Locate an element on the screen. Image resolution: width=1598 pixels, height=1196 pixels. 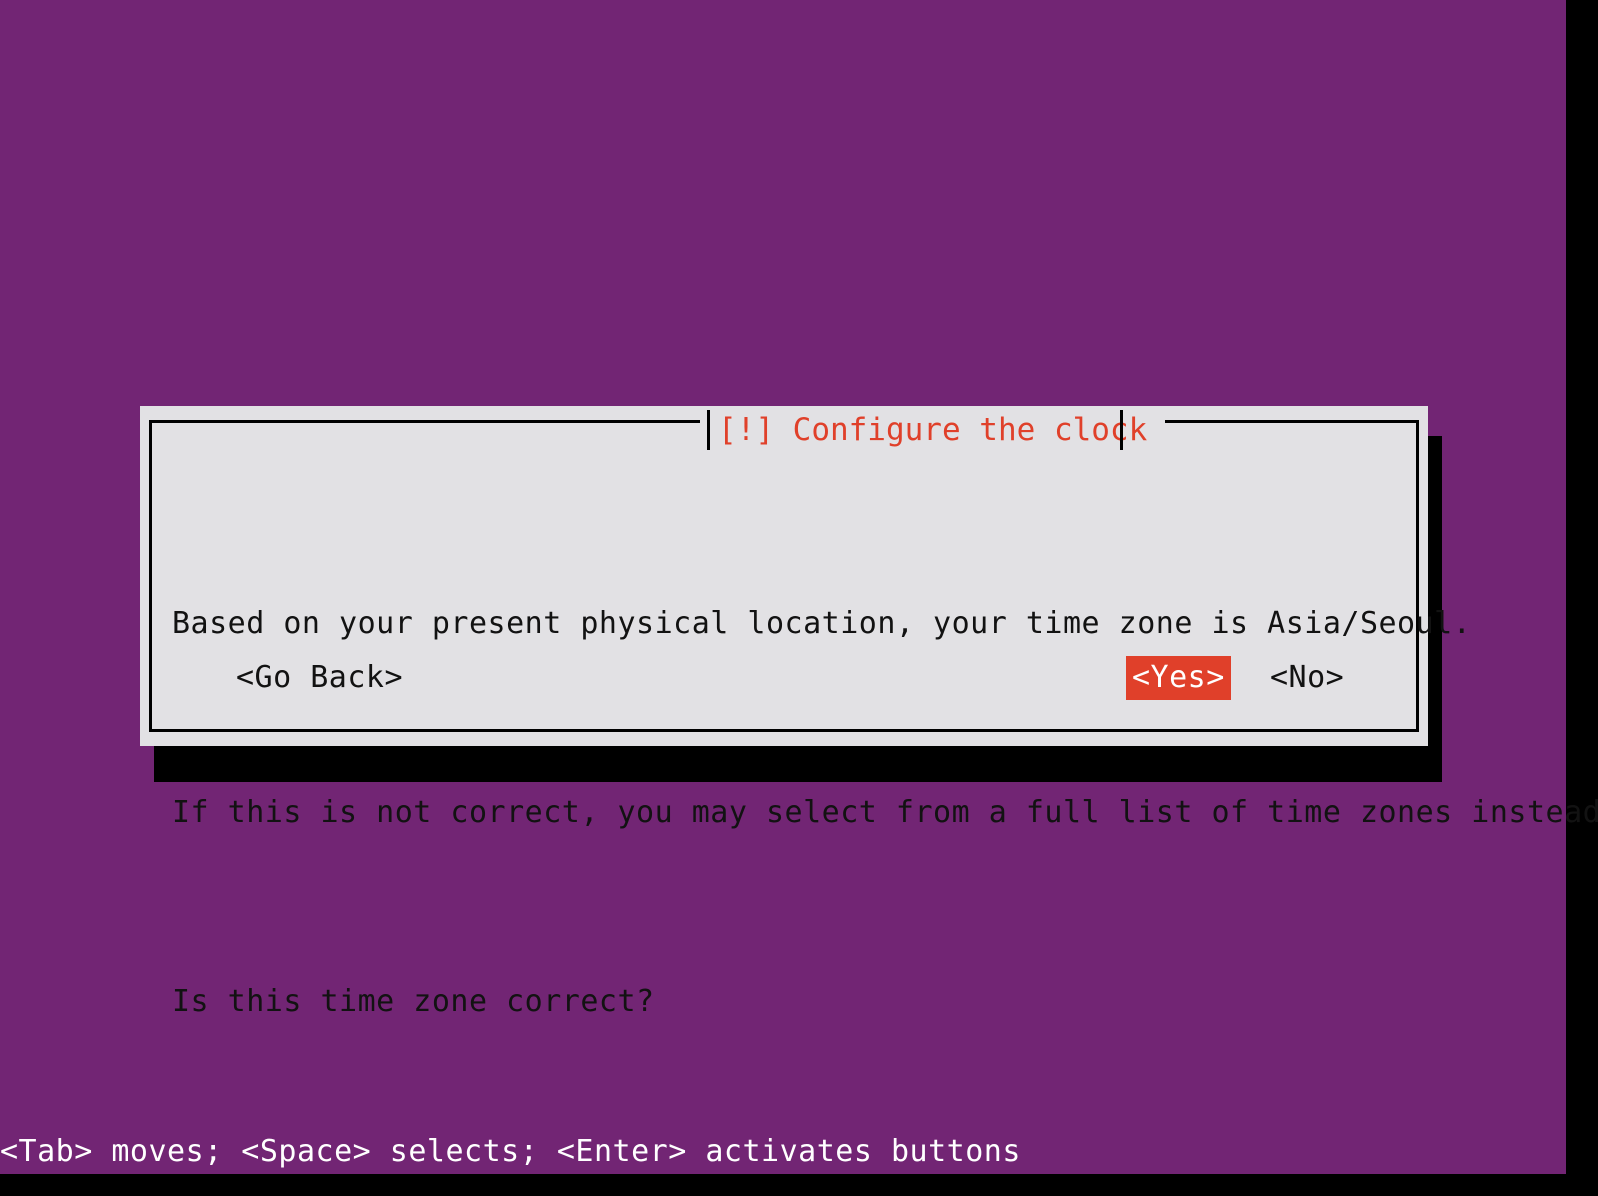
framebuffer-right-gutter is located at coordinates (1582, 598).